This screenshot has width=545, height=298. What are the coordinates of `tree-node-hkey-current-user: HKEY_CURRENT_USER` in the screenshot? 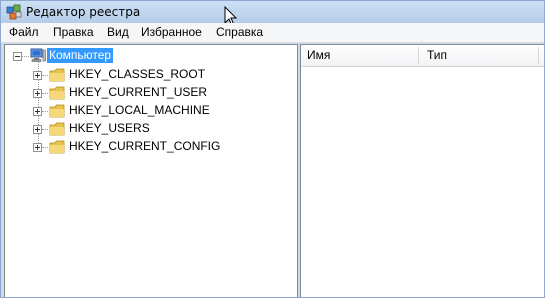 It's located at (150, 93).